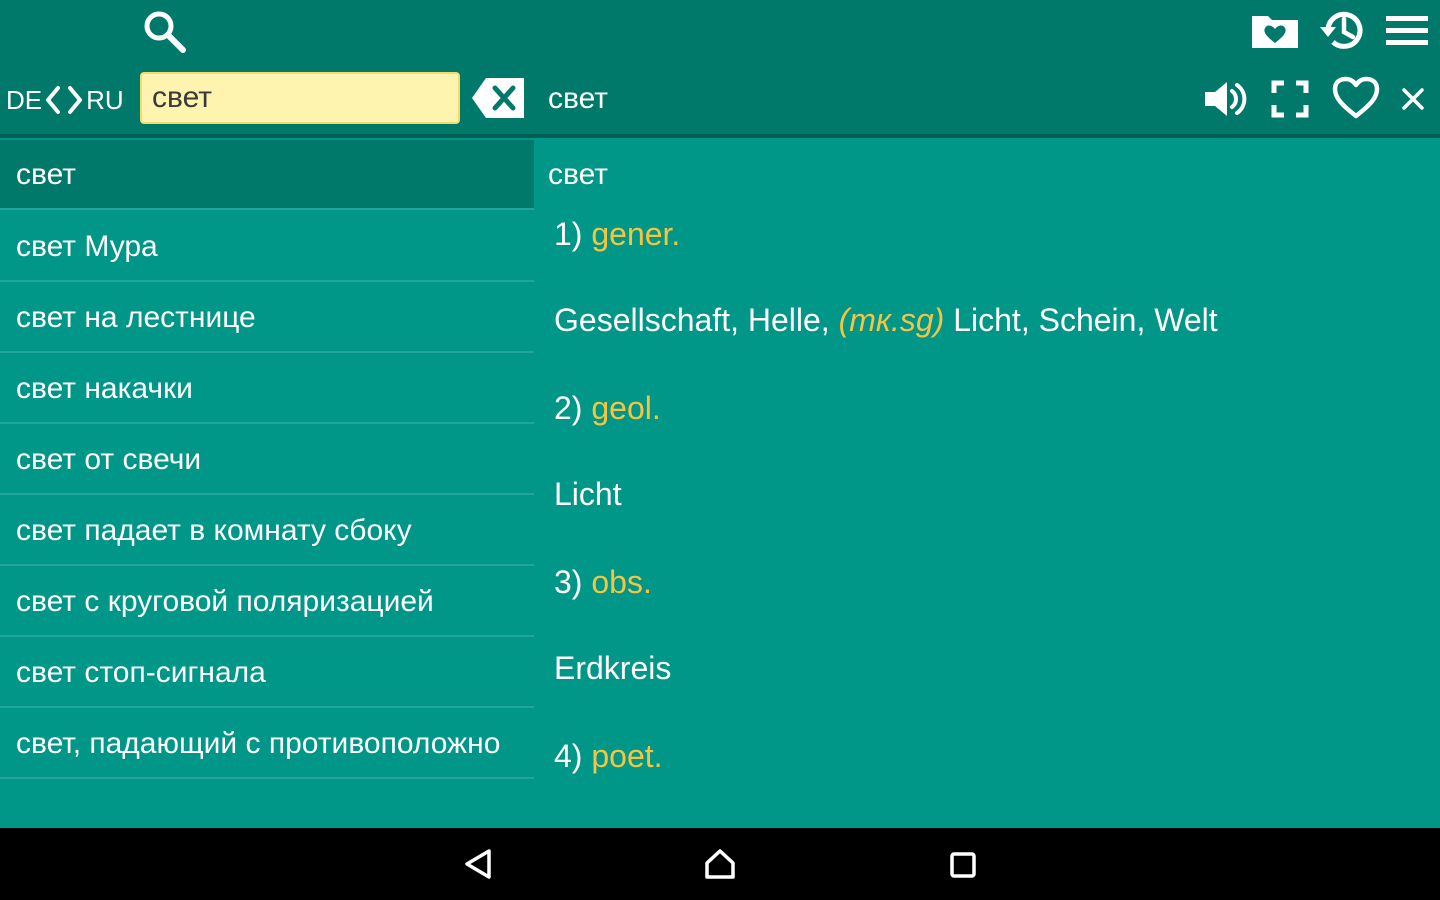  I want to click on list-item: свет падает в комнату сбоку, so click(267, 531).